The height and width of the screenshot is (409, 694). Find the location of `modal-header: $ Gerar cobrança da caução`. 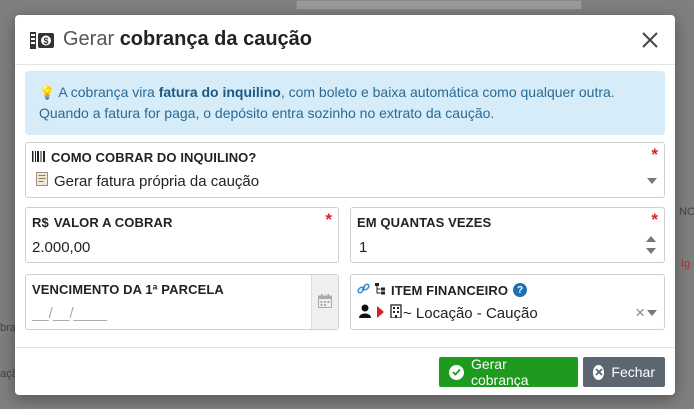

modal-header: $ Gerar cobrança da caução is located at coordinates (345, 40).